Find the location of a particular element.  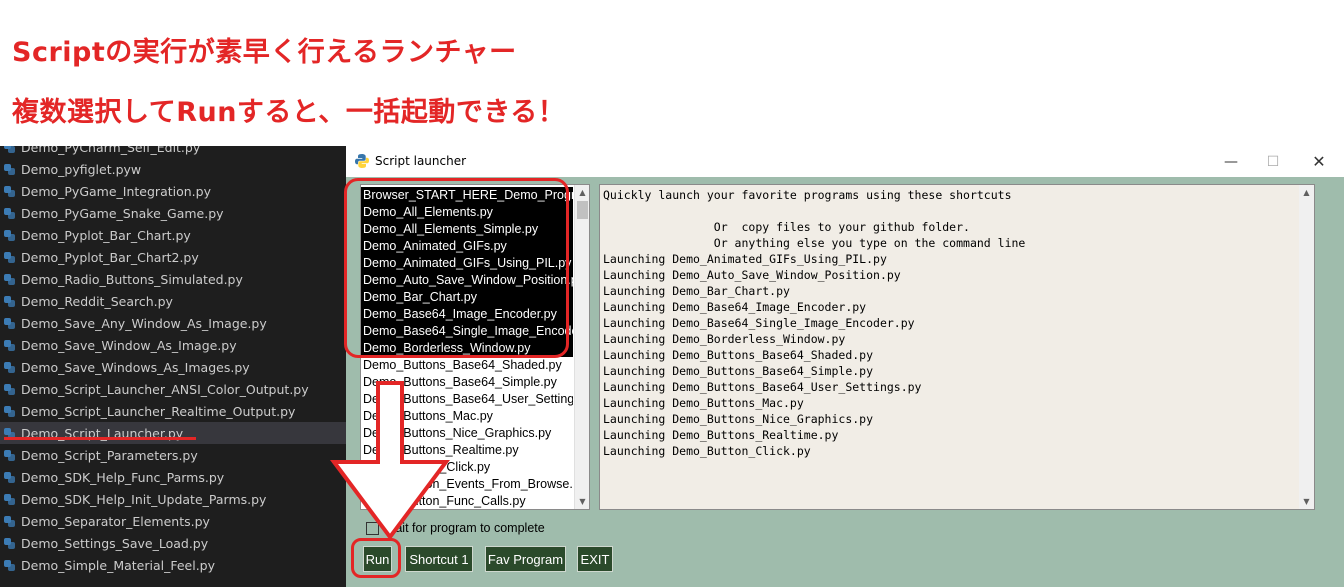

file-item: Demo_pyfiglet.pyw is located at coordinates (173, 169).